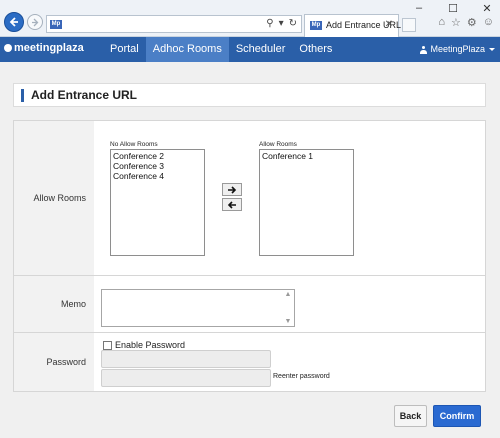 This screenshot has height=438, width=500. What do you see at coordinates (187, 49) in the screenshot?
I see `nav-adhoc-rooms: Adhoc Rooms` at bounding box center [187, 49].